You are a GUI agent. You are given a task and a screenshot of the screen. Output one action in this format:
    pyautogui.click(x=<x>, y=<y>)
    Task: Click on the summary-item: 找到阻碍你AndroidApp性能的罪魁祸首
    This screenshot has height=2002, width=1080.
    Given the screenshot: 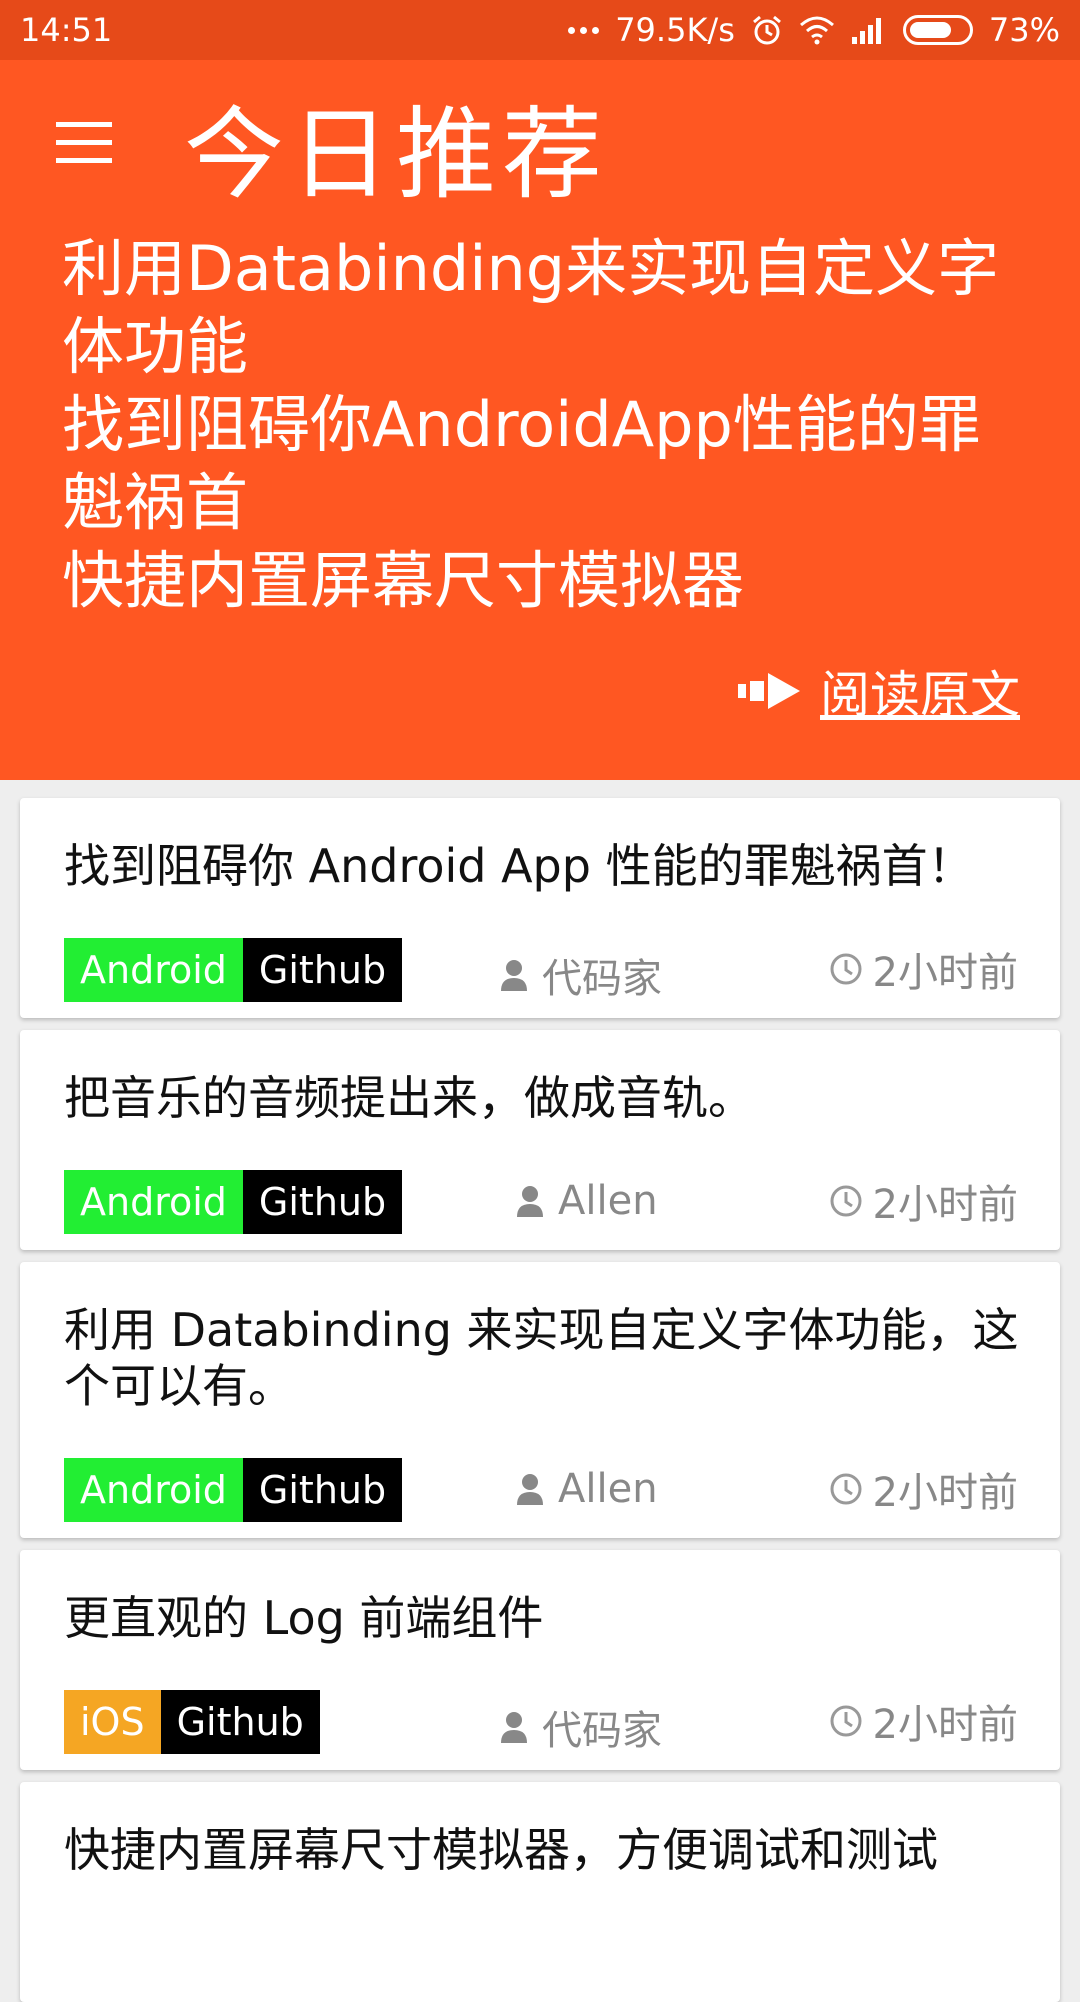 What is the action you would take?
    pyautogui.click(x=521, y=463)
    